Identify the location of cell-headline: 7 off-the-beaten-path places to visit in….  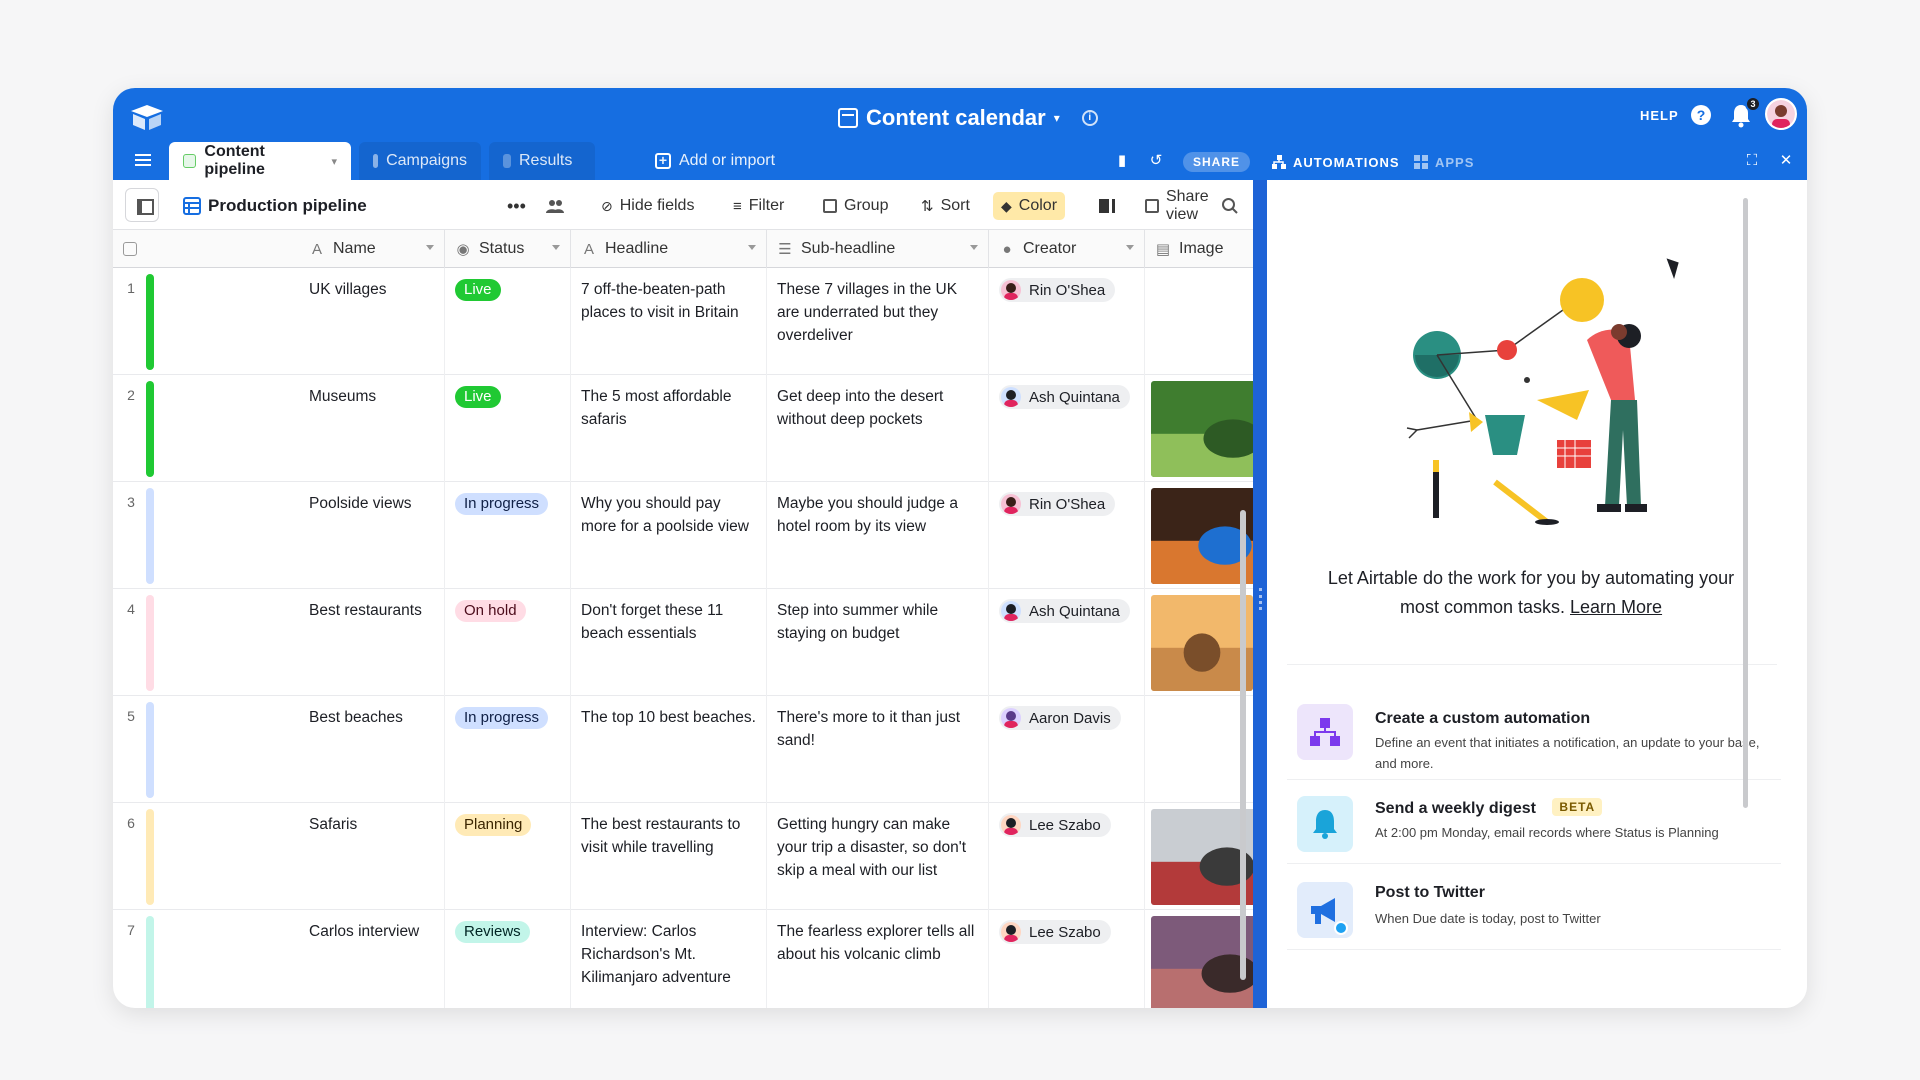
(669, 321).